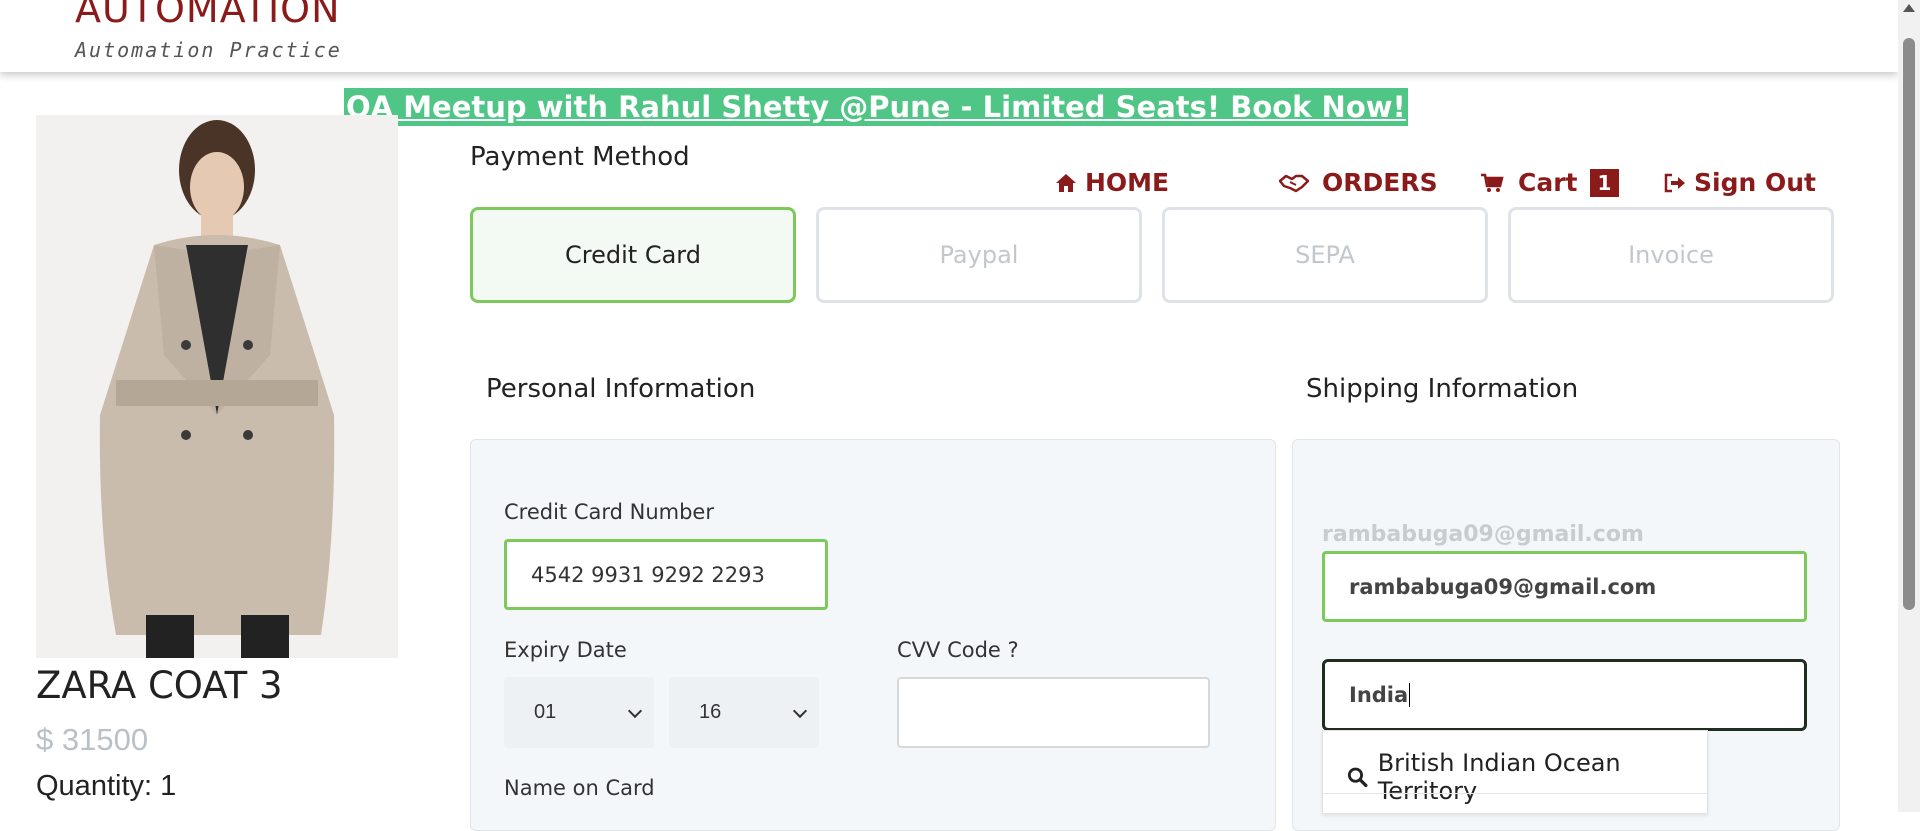  Describe the element at coordinates (545, 712) in the screenshot. I see `expiry-month-value: 01` at that location.